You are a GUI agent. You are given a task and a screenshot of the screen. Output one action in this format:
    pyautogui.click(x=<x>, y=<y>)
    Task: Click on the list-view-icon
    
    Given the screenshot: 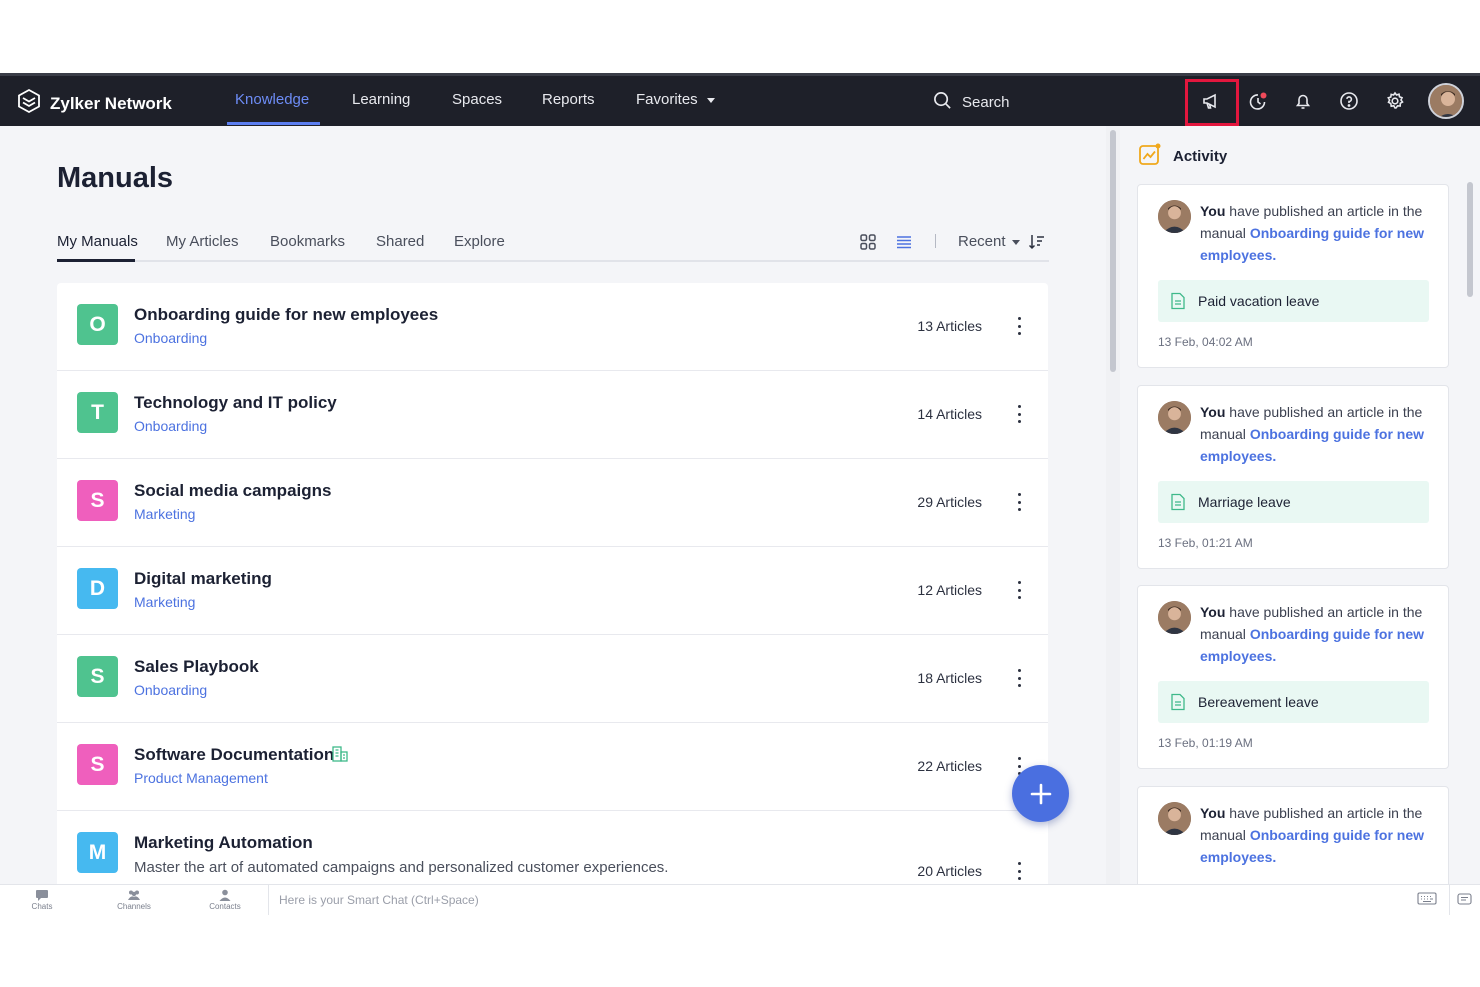 What is the action you would take?
    pyautogui.click(x=904, y=242)
    